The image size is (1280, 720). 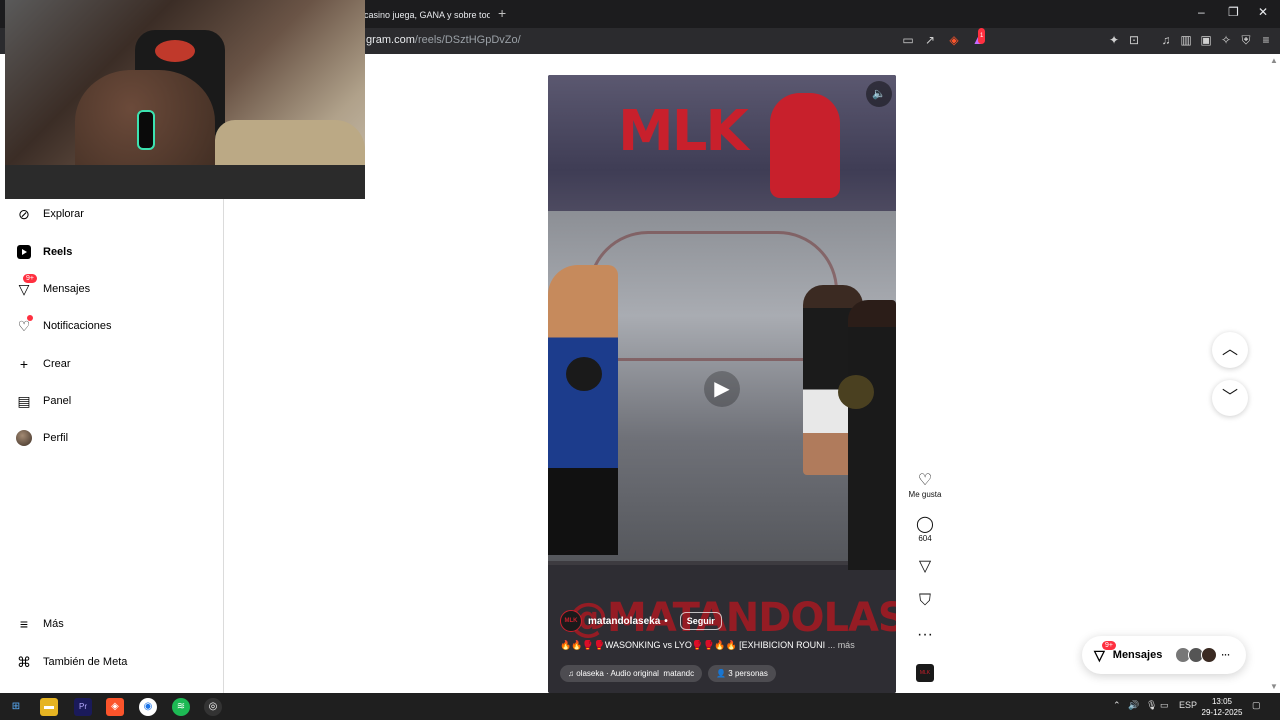 What do you see at coordinates (631, 673) in the screenshot?
I see `audio-pill: ♫ olaseka · Audio original matandc` at bounding box center [631, 673].